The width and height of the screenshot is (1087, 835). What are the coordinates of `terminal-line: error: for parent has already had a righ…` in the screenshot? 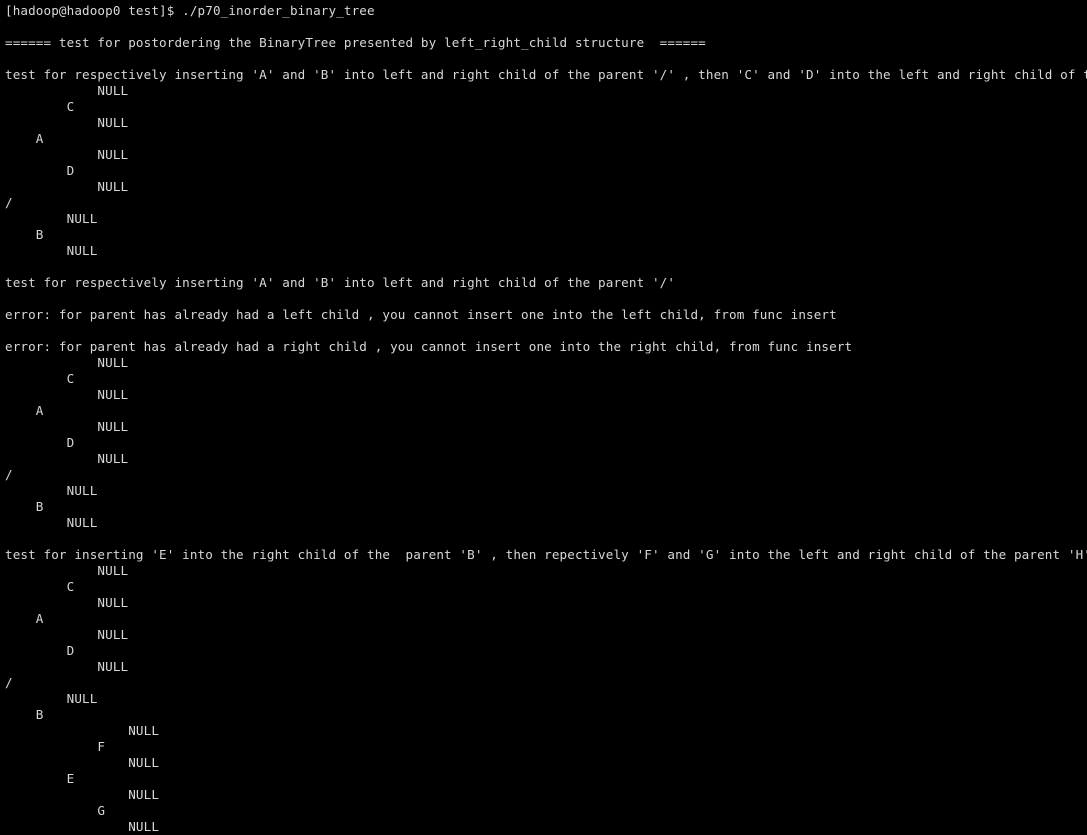 It's located at (429, 346).